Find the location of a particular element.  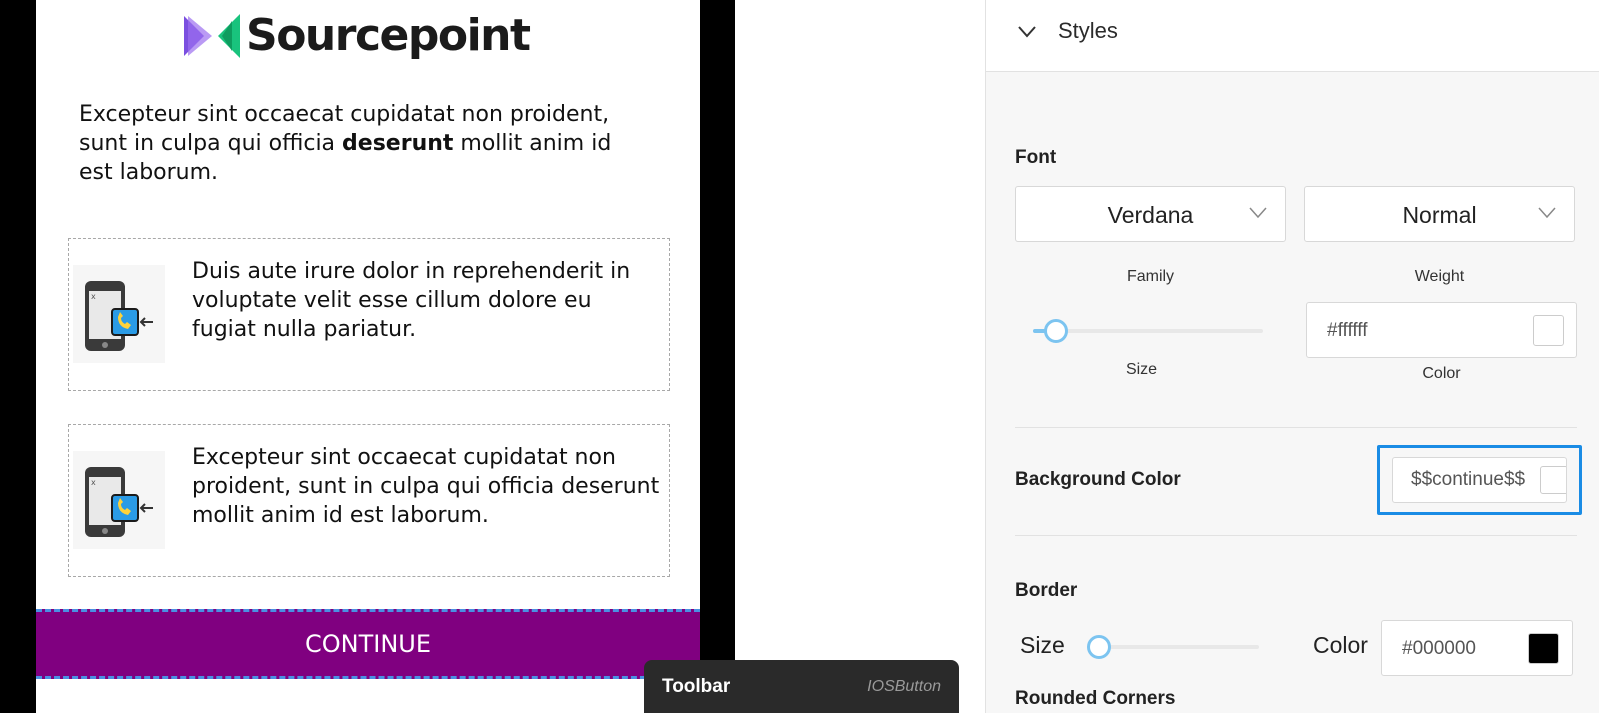

styles-section-header: Styles is located at coordinates (1292, 36).